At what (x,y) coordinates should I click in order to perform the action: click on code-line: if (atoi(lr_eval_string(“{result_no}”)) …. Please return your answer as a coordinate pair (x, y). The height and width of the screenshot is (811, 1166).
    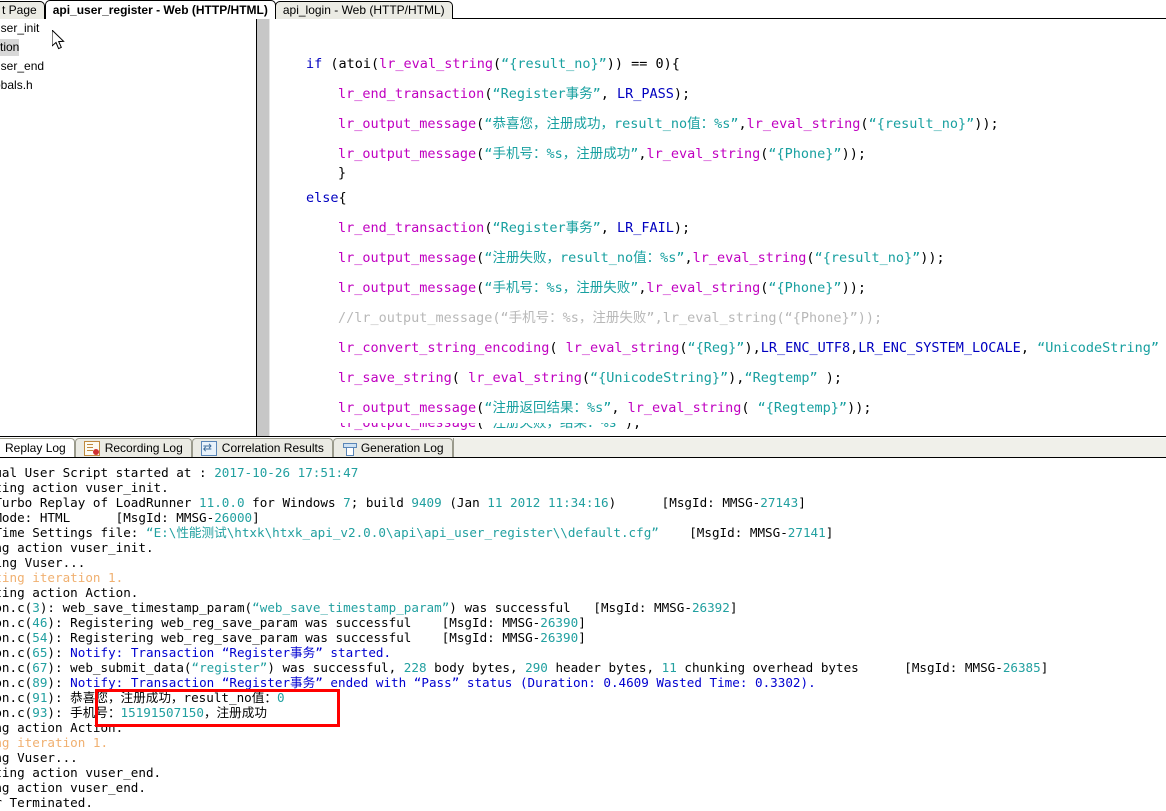
    Looking at the image, I should click on (719, 64).